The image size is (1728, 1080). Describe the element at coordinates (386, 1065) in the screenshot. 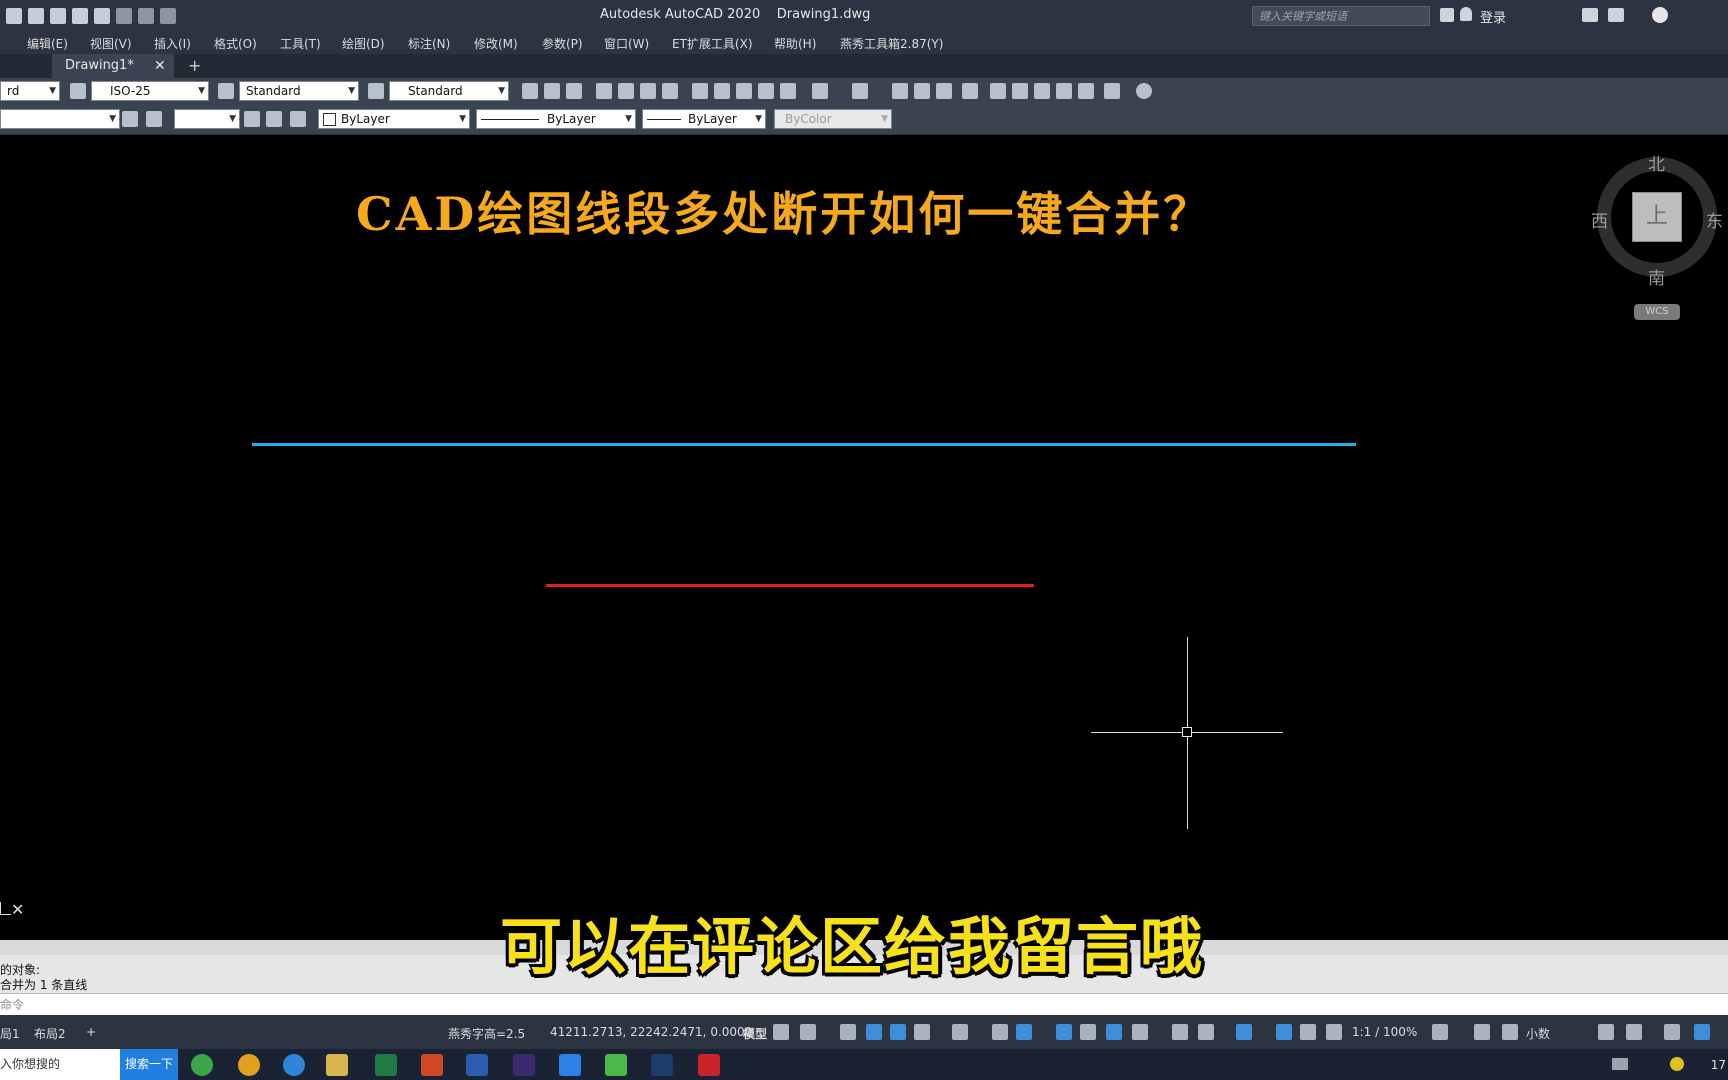

I see `app-excel-icon` at that location.